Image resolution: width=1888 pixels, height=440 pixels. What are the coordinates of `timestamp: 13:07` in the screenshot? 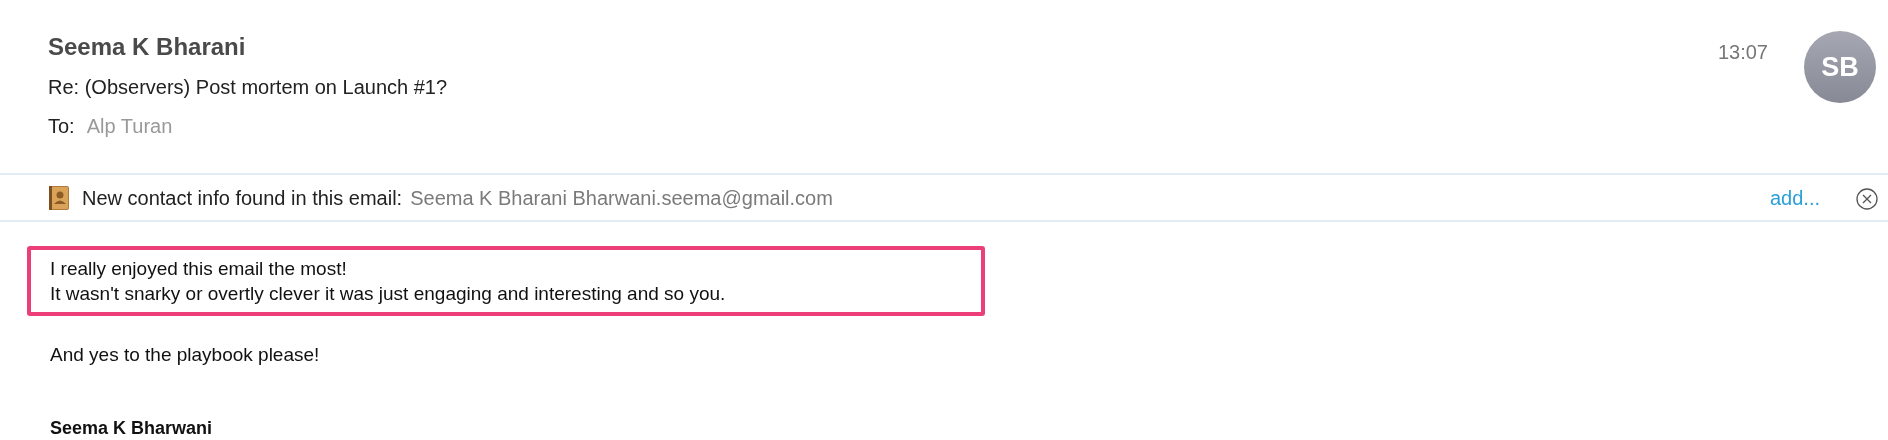 It's located at (1742, 53).